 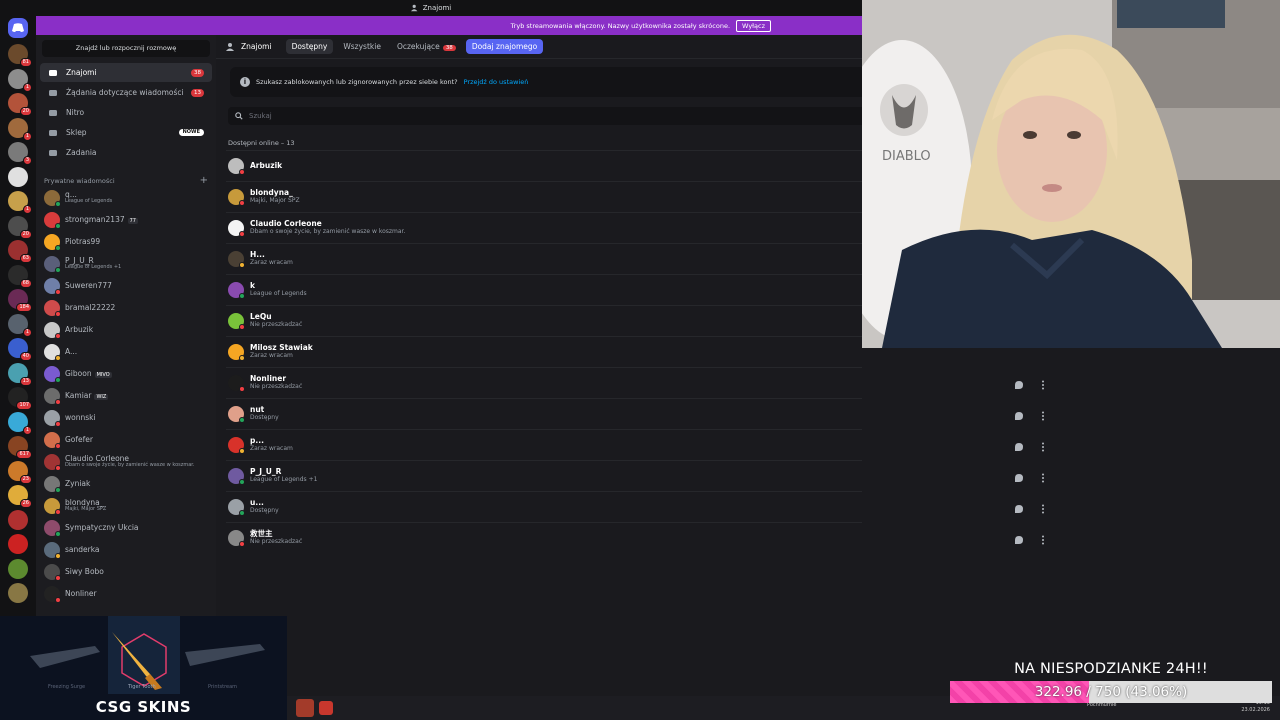 I want to click on friend-row: p... Zaraz wracam, so click(x=544, y=444).